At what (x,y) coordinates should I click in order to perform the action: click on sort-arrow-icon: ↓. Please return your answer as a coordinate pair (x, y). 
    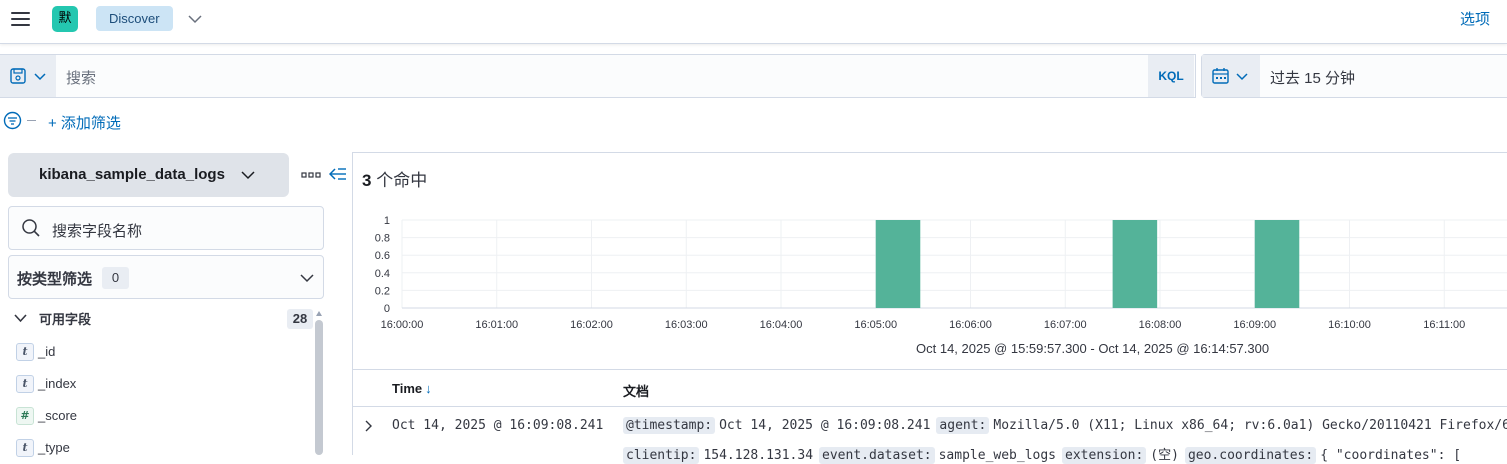
    Looking at the image, I should click on (428, 388).